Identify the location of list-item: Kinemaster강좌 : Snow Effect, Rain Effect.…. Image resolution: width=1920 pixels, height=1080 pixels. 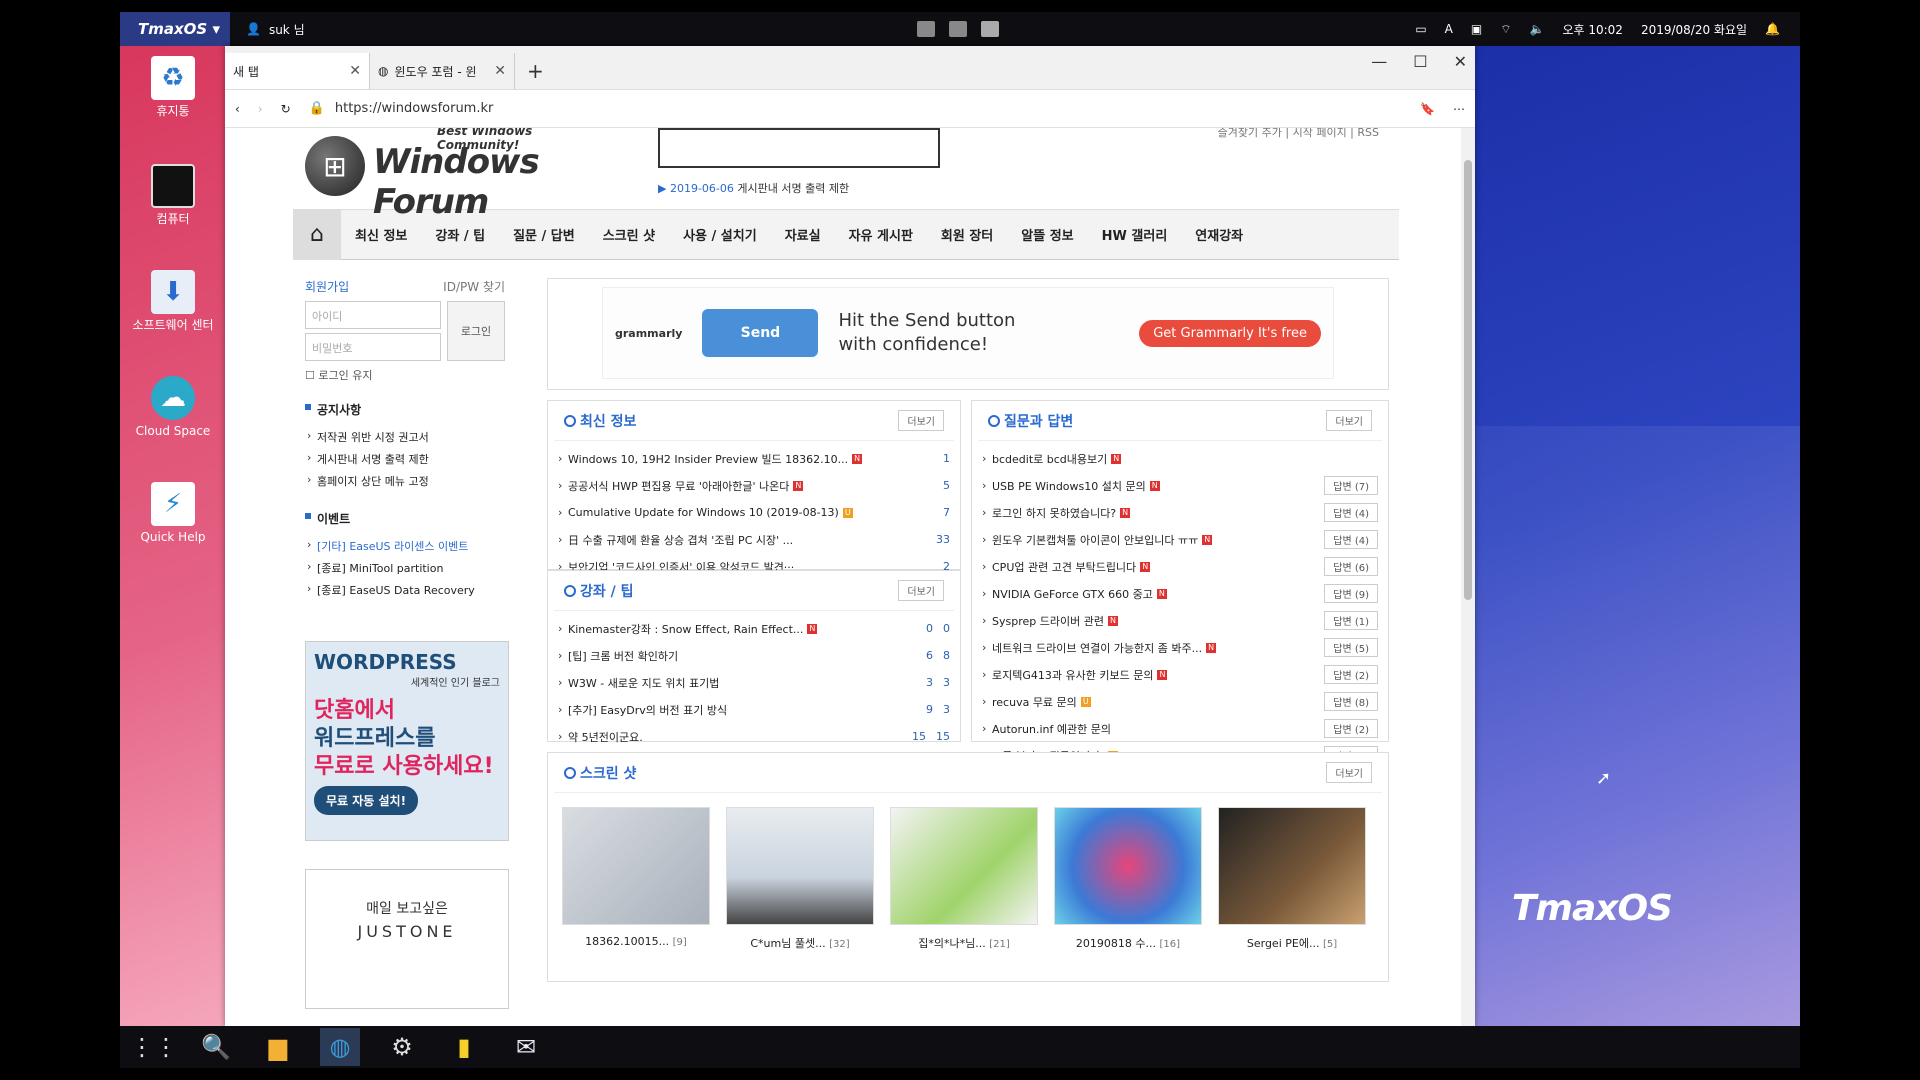
(754, 628).